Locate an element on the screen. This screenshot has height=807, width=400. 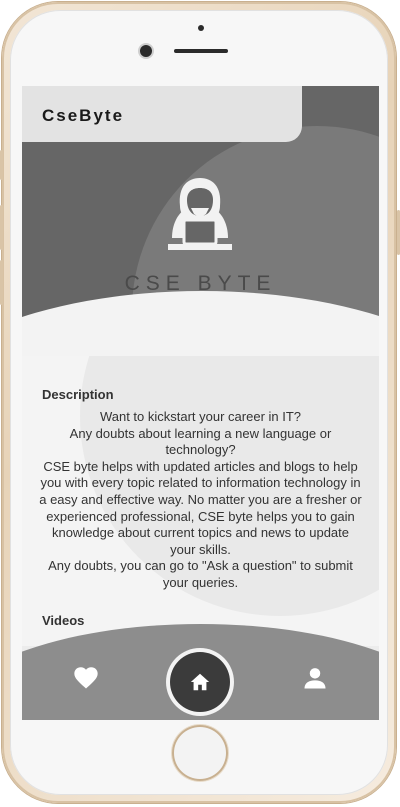
app-title: CseByte is located at coordinates (83, 115).